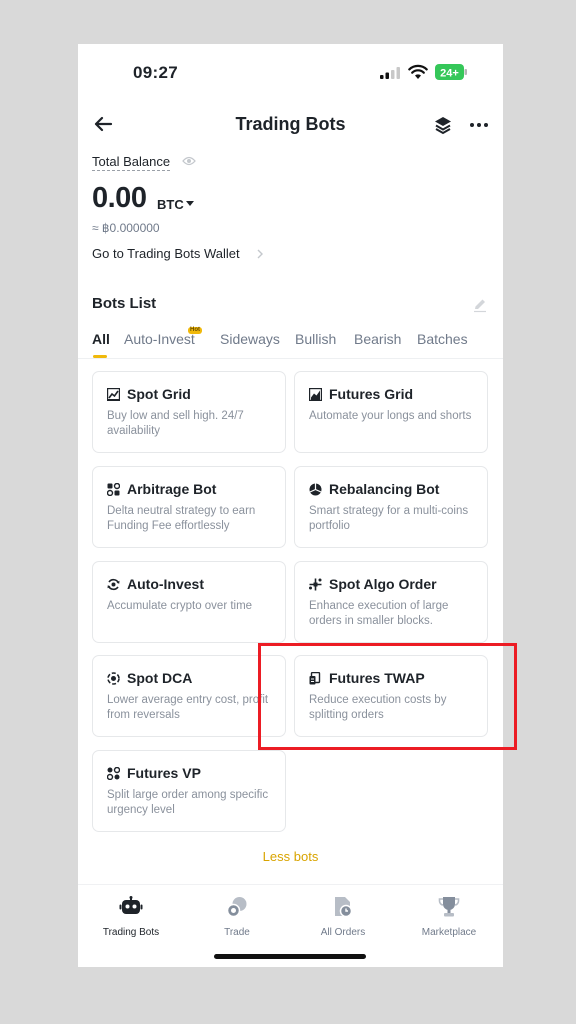 This screenshot has width=576, height=1024. I want to click on bot-card-desc: Accumulate crypto over time, so click(180, 606).